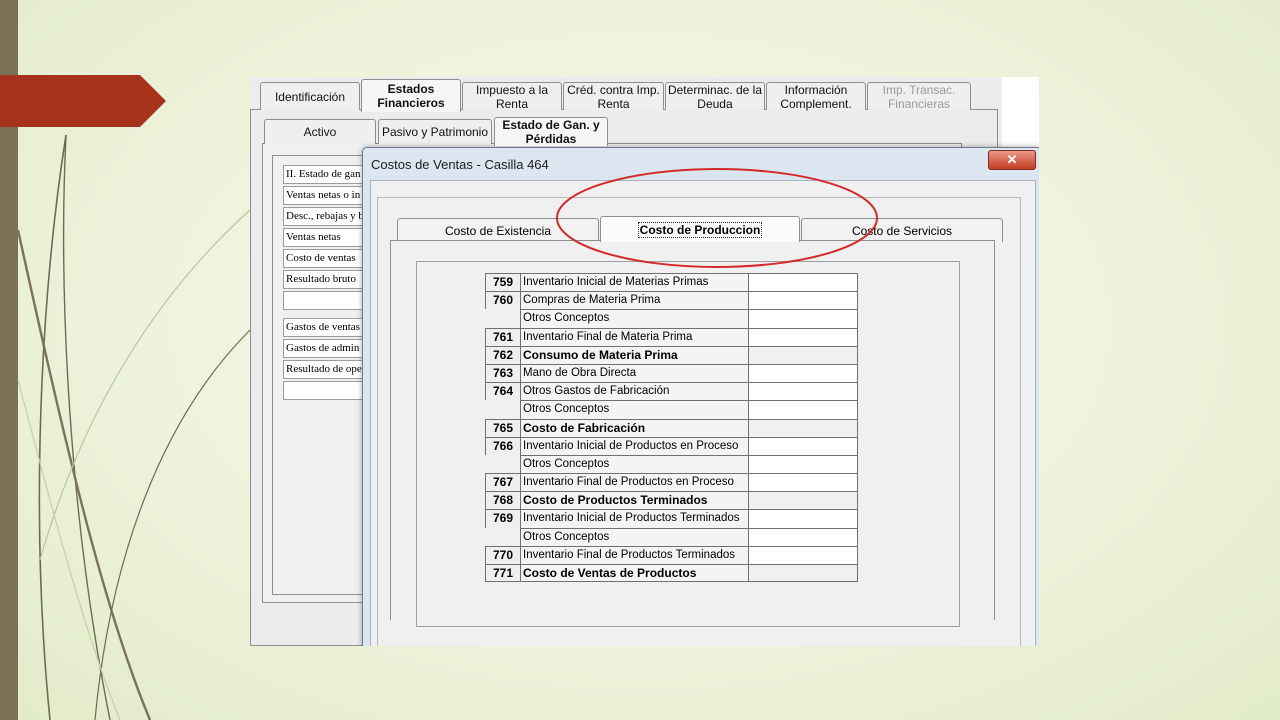  What do you see at coordinates (634, 573) in the screenshot?
I see `cost-label: Costo de Ventas de Productos` at bounding box center [634, 573].